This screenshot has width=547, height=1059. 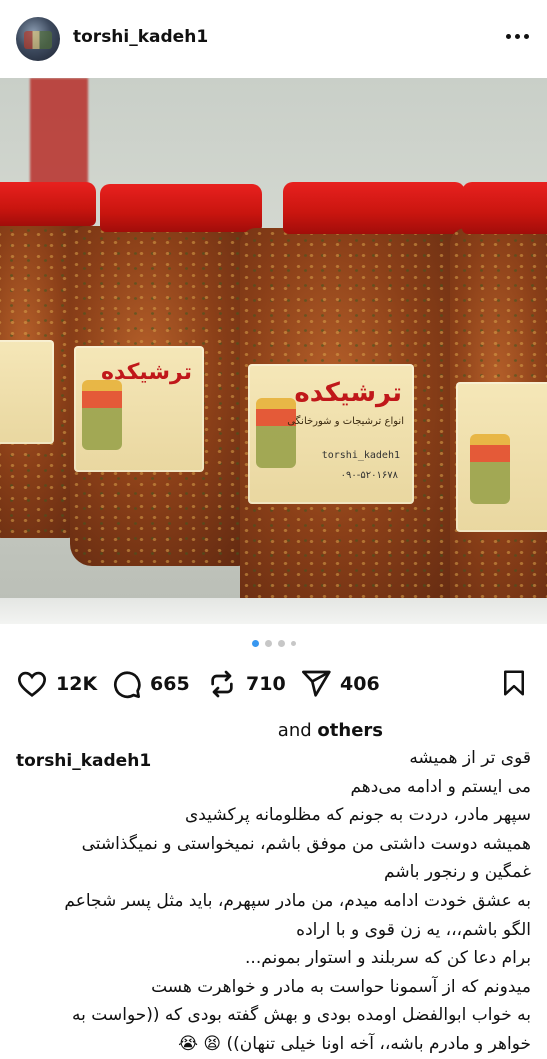 I want to click on post-actions: 12K 665 710 406, so click(x=273, y=684).